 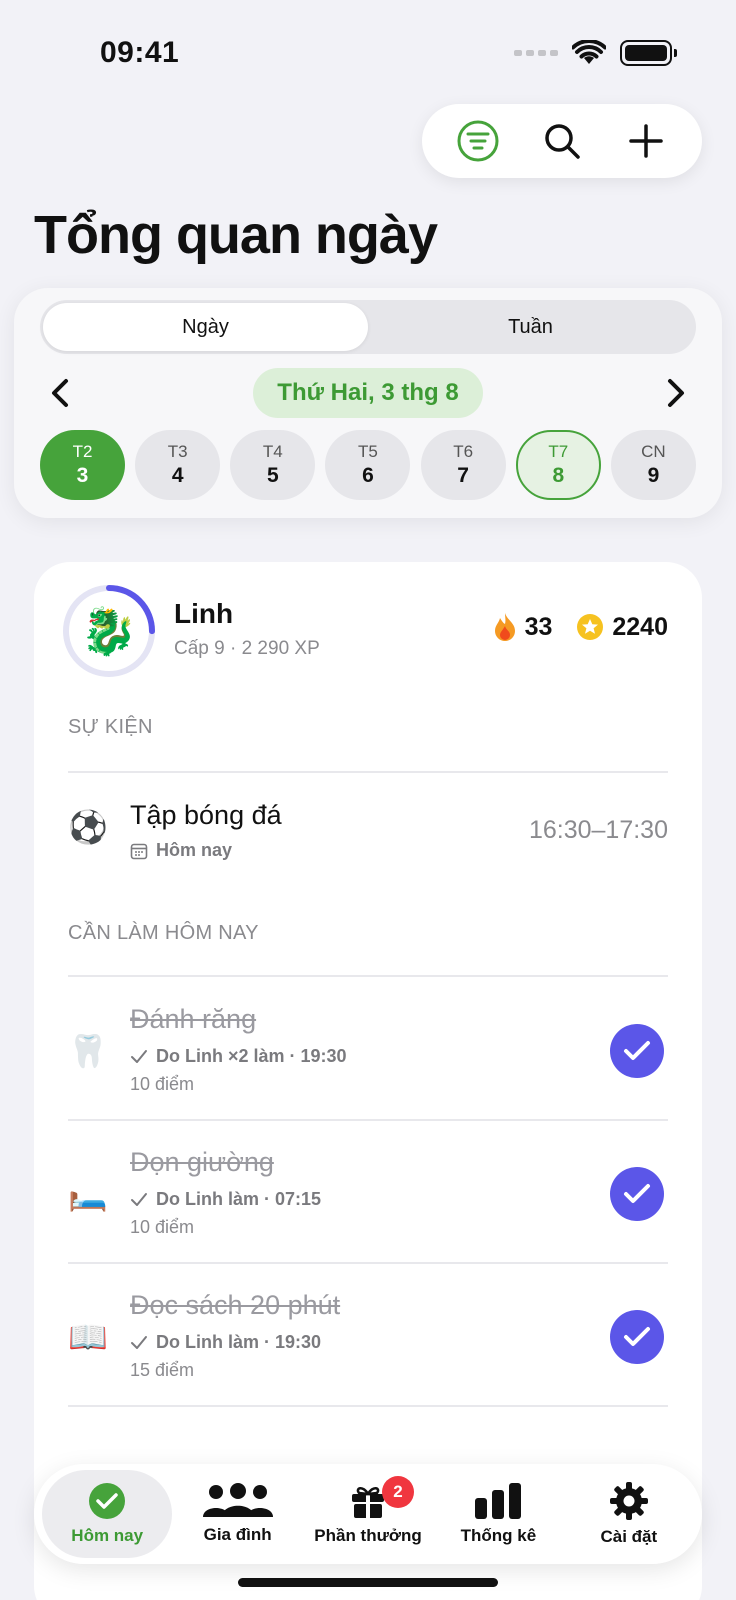 I want to click on status-icons, so click(x=595, y=53).